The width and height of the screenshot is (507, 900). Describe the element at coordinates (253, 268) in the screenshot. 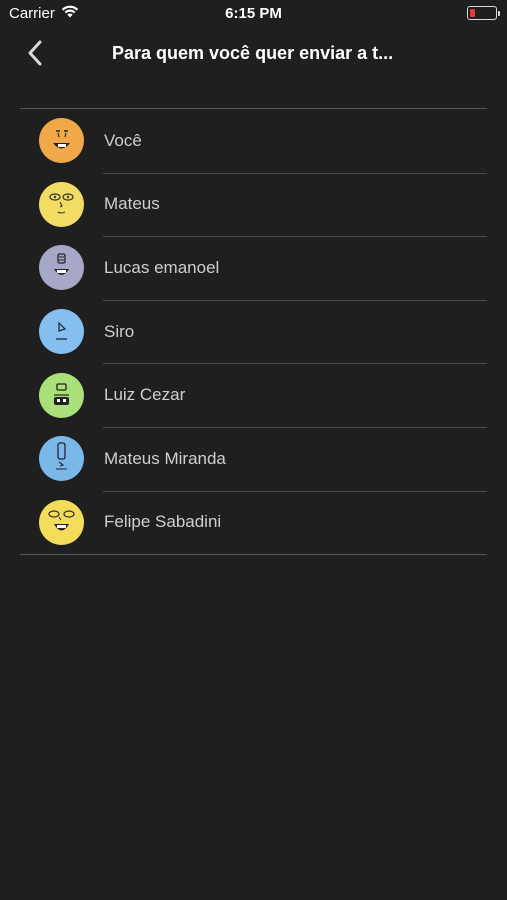

I see `contact-row: Lucas emanoel` at that location.